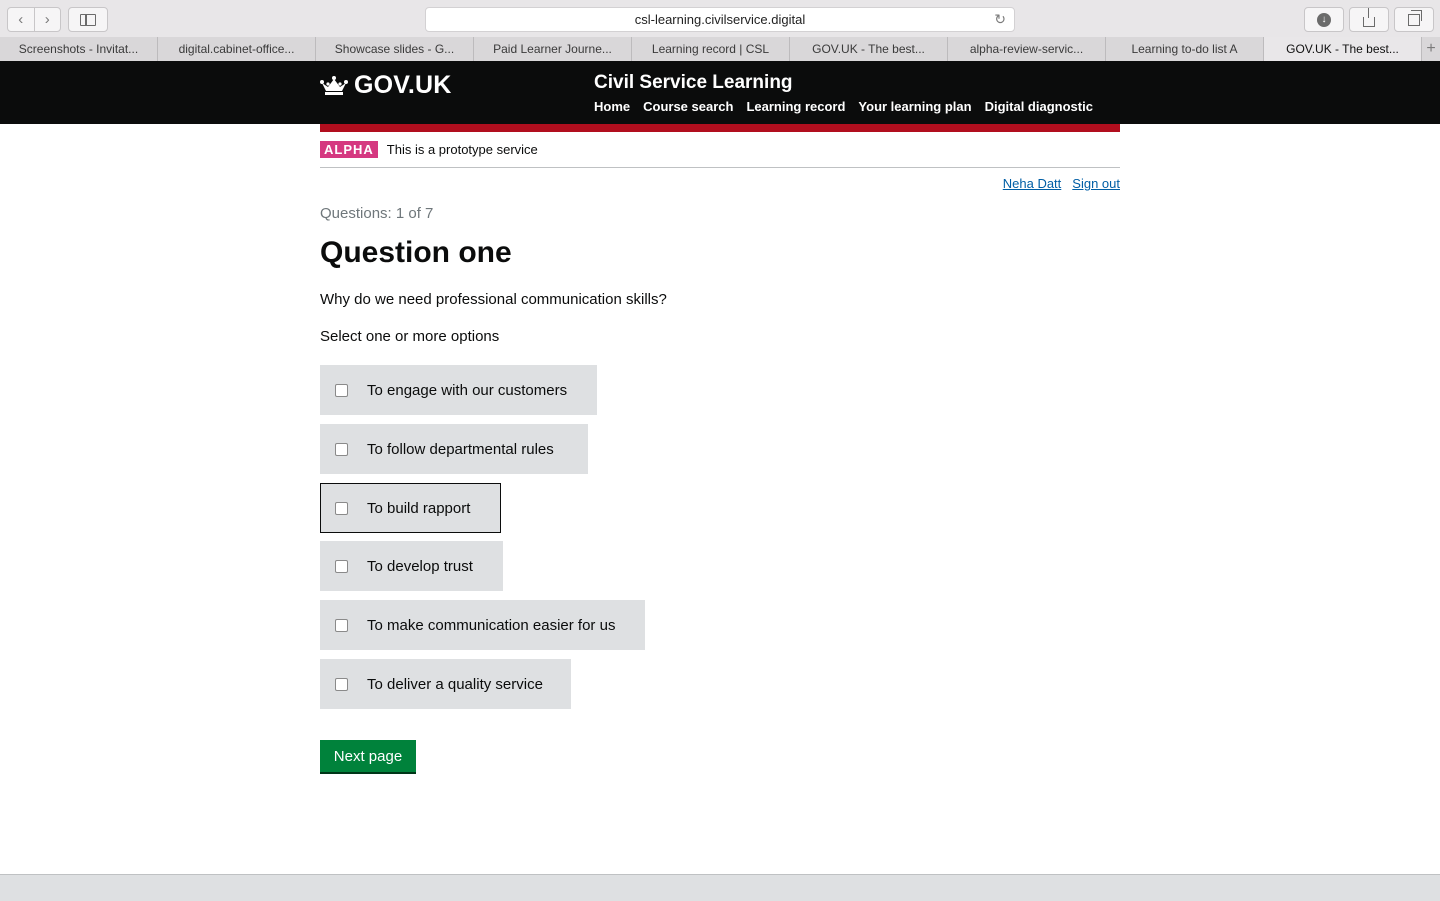 The image size is (1440, 901). I want to click on service-name: Civil Service Learning, so click(693, 83).